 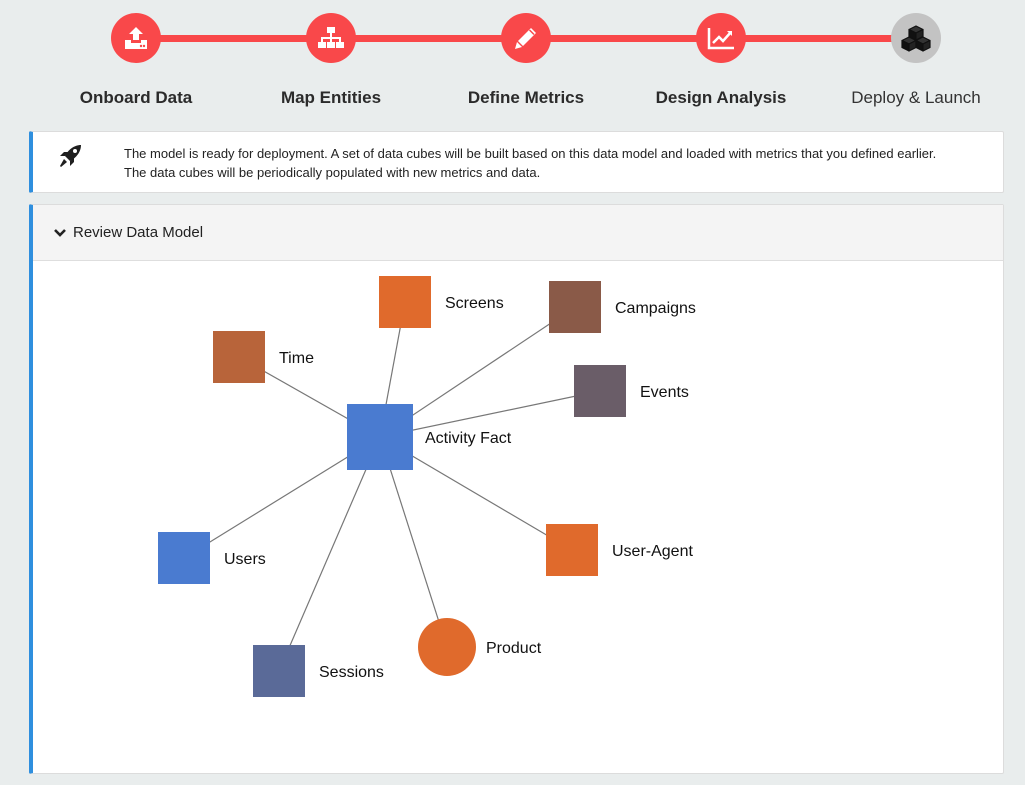 I want to click on dimension-sessions-shape, so click(x=279, y=671).